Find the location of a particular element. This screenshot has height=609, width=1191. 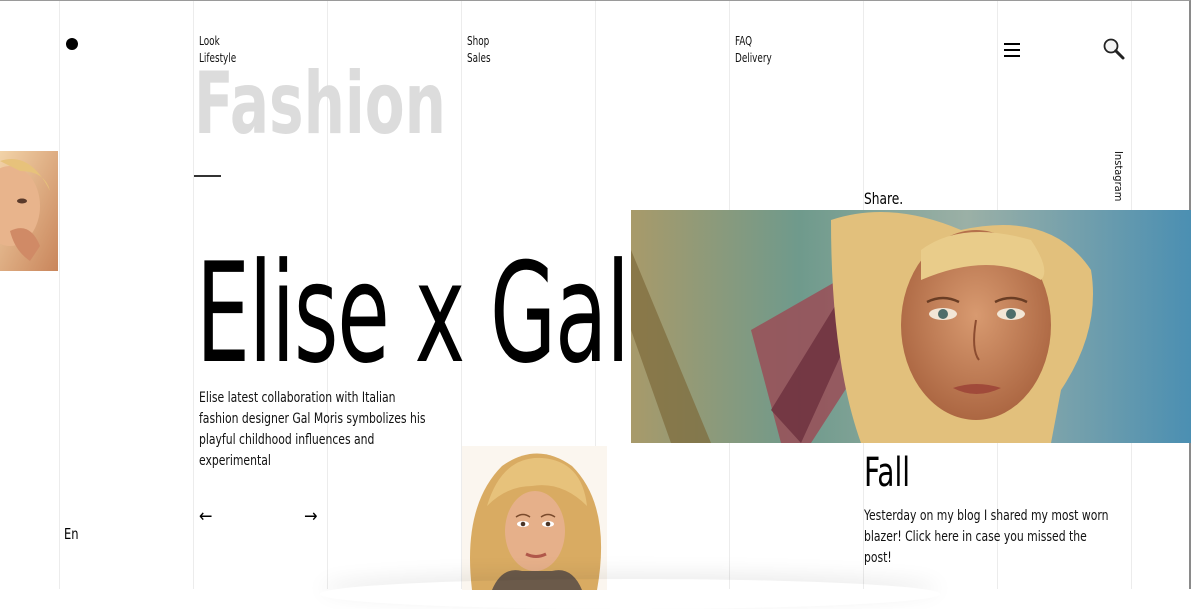

nav-link-faq: FAQ is located at coordinates (753, 41).